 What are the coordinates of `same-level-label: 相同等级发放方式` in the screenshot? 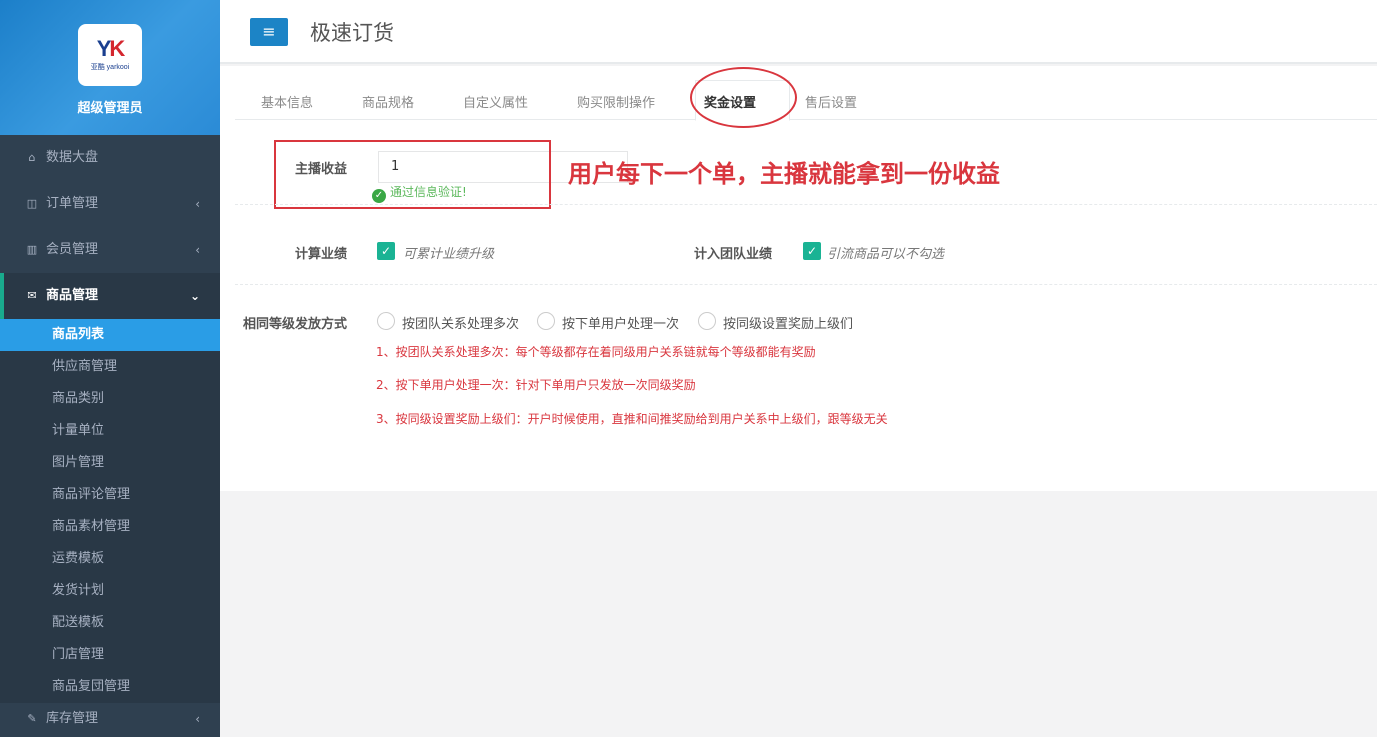 It's located at (295, 324).